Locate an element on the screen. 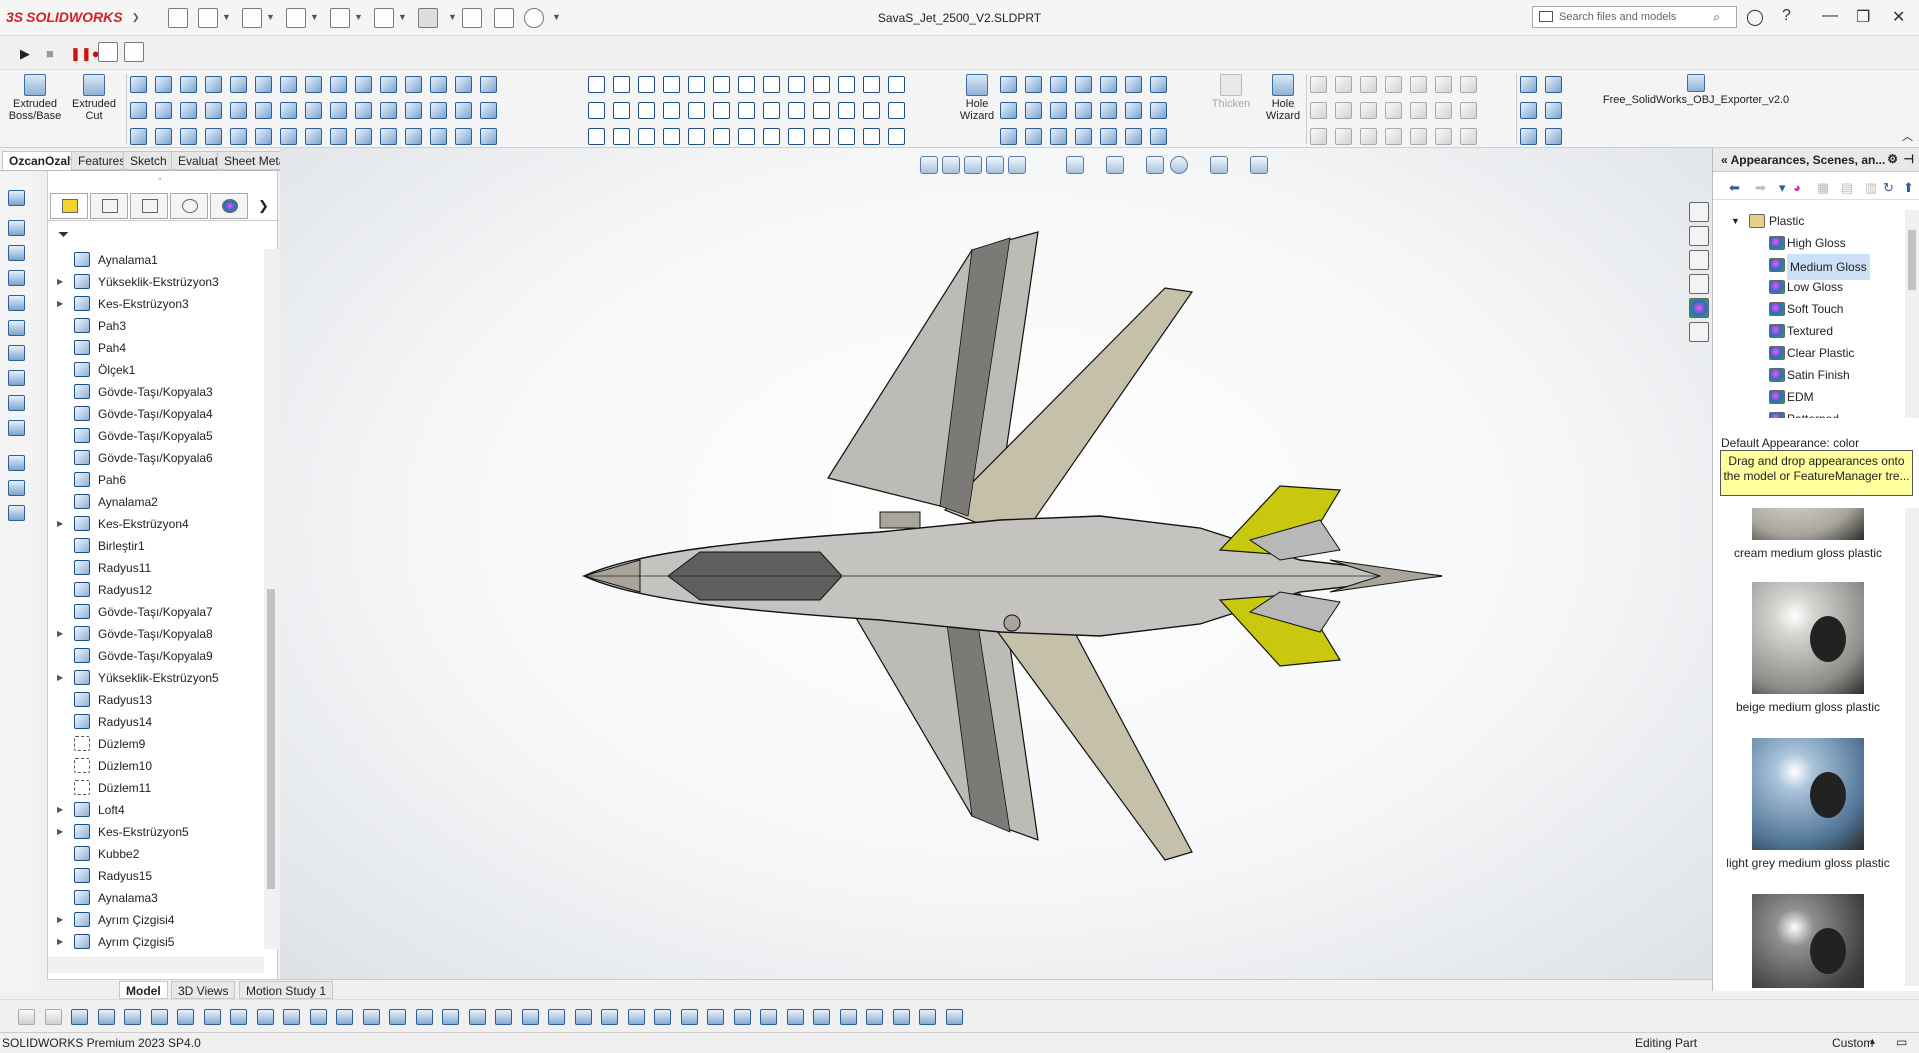  edit-macro-icon is located at coordinates (134, 52).